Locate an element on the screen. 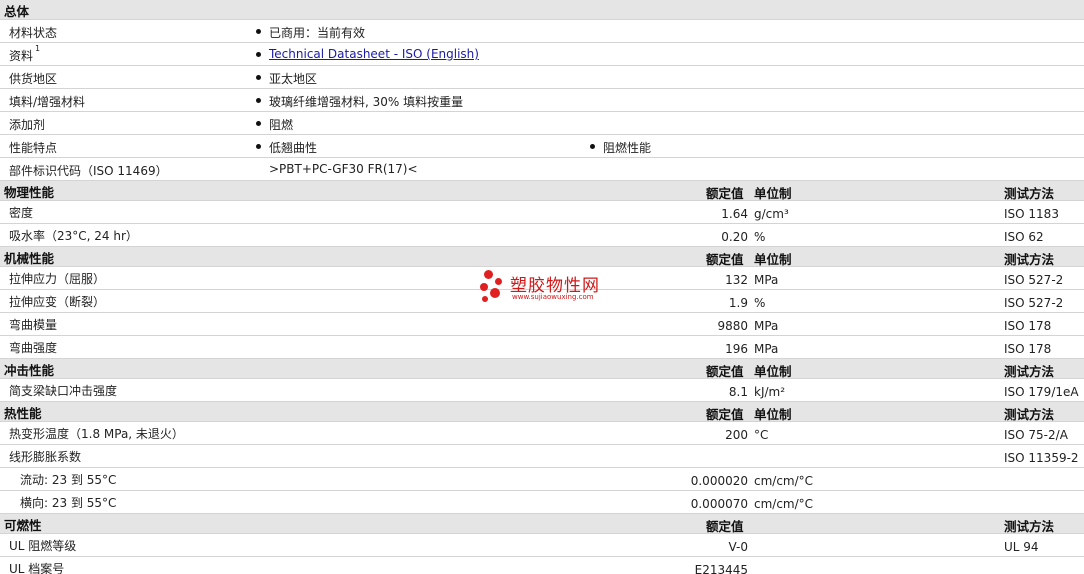 This screenshot has height=574, width=1084. section-header: 物理性能 额定值 单位制 测试方法 is located at coordinates (542, 191).